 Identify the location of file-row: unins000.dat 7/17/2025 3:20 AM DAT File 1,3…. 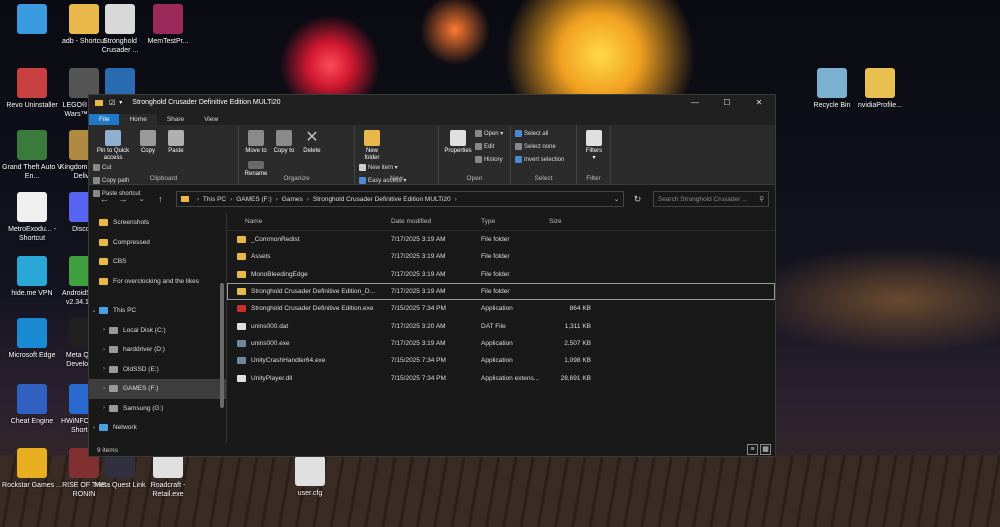
(501, 325).